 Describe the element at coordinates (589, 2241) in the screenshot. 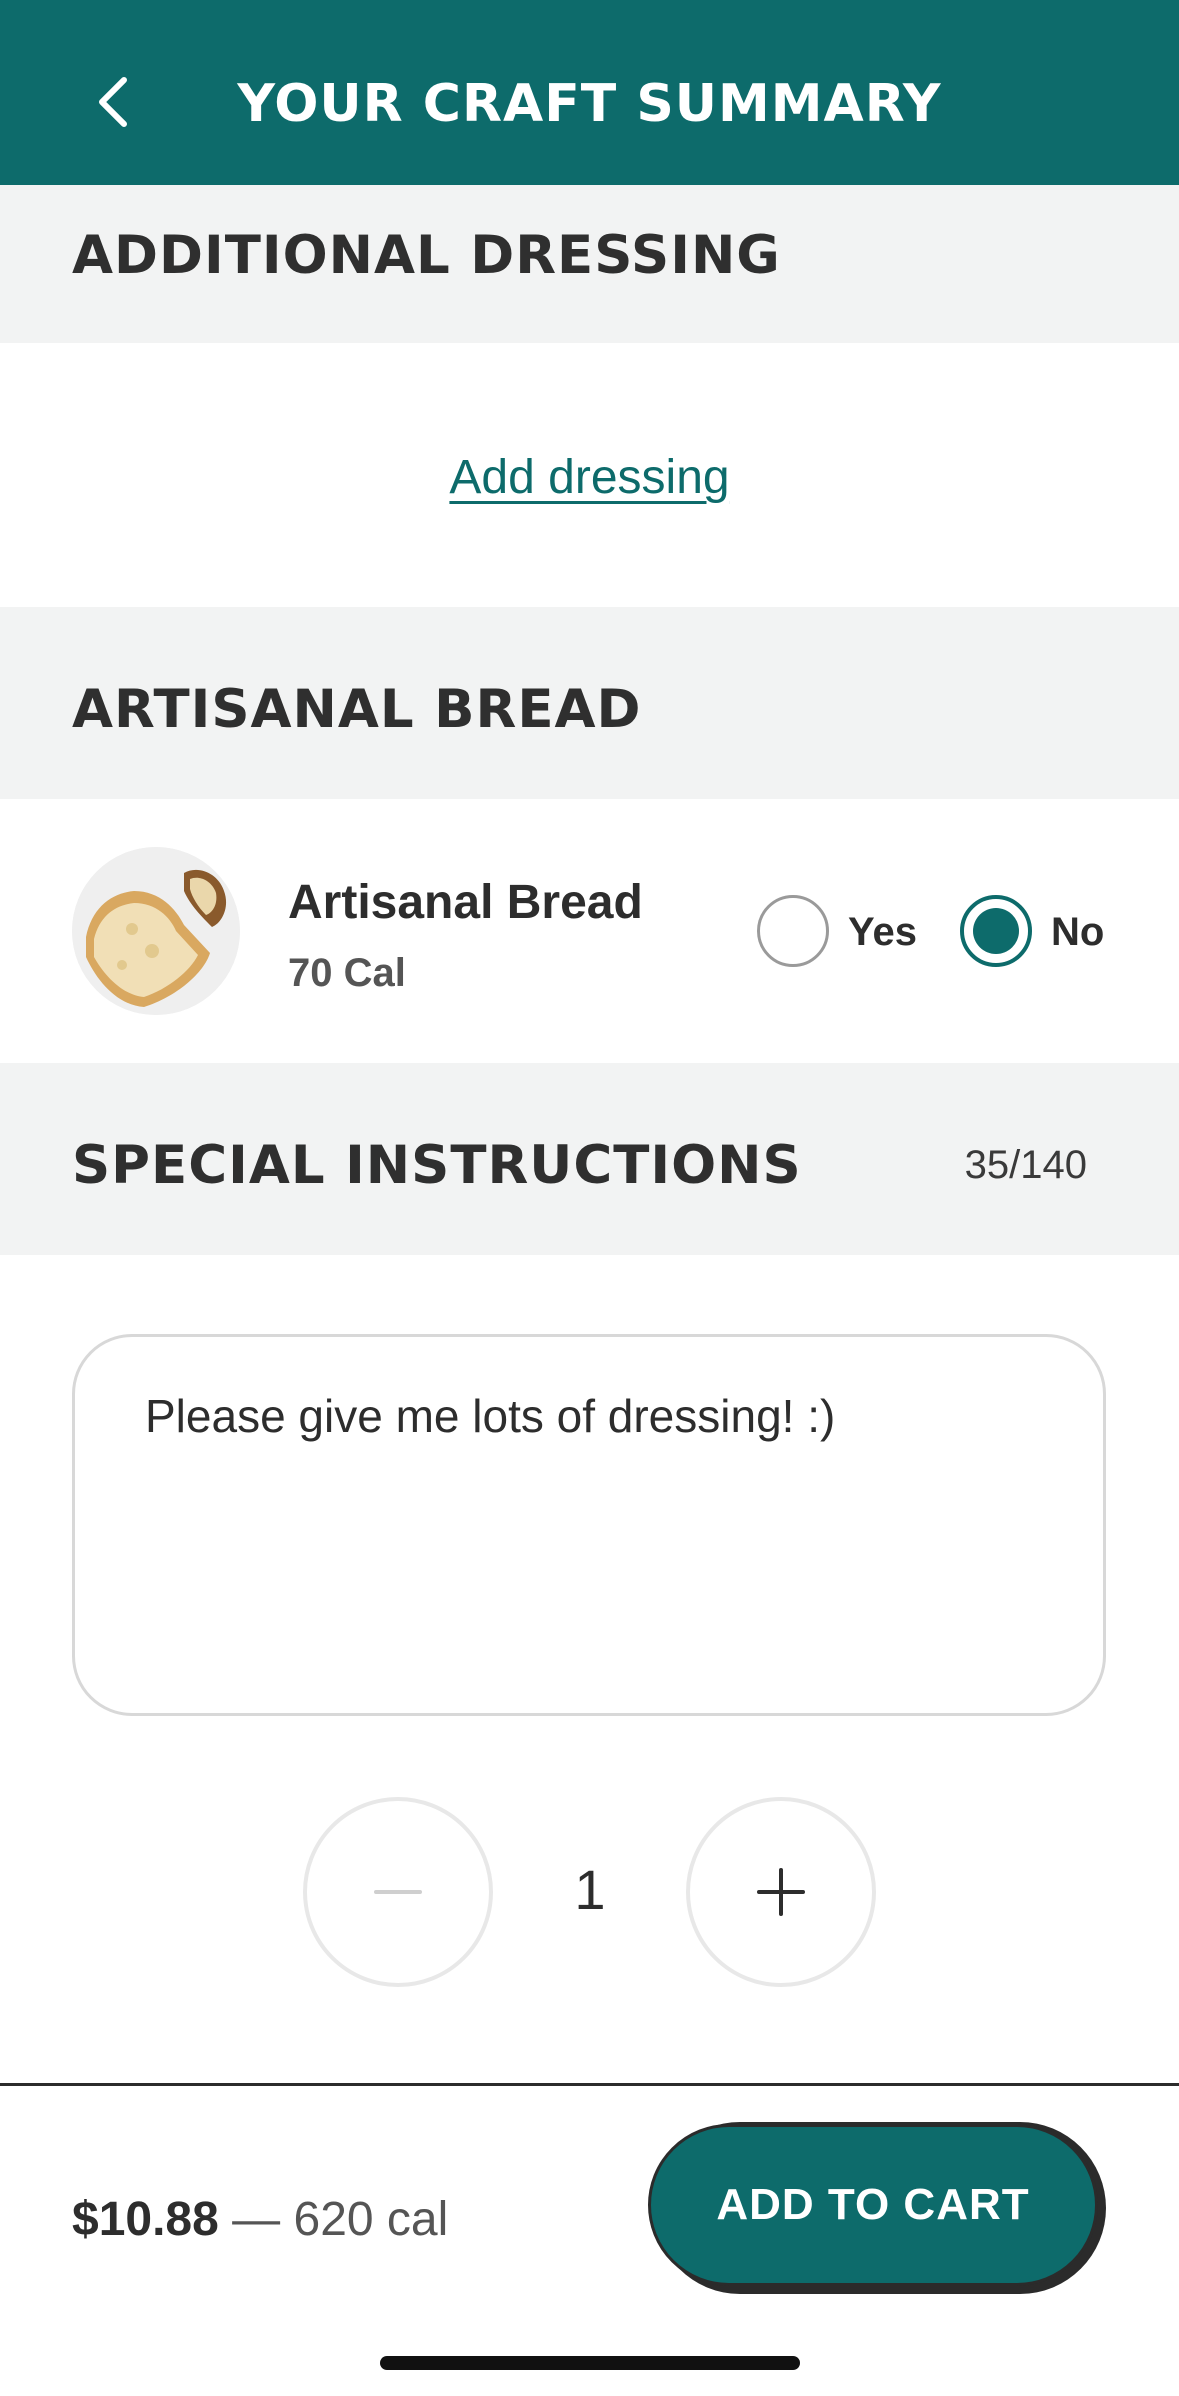

I see `cart-footer: $10.88 — 620 cal ADD TO CART` at that location.